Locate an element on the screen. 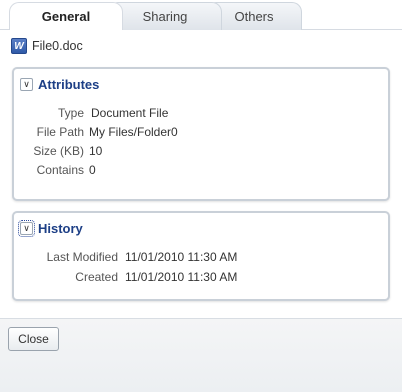 This screenshot has height=392, width=402. tab-sharing: Sharing is located at coordinates (165, 16).